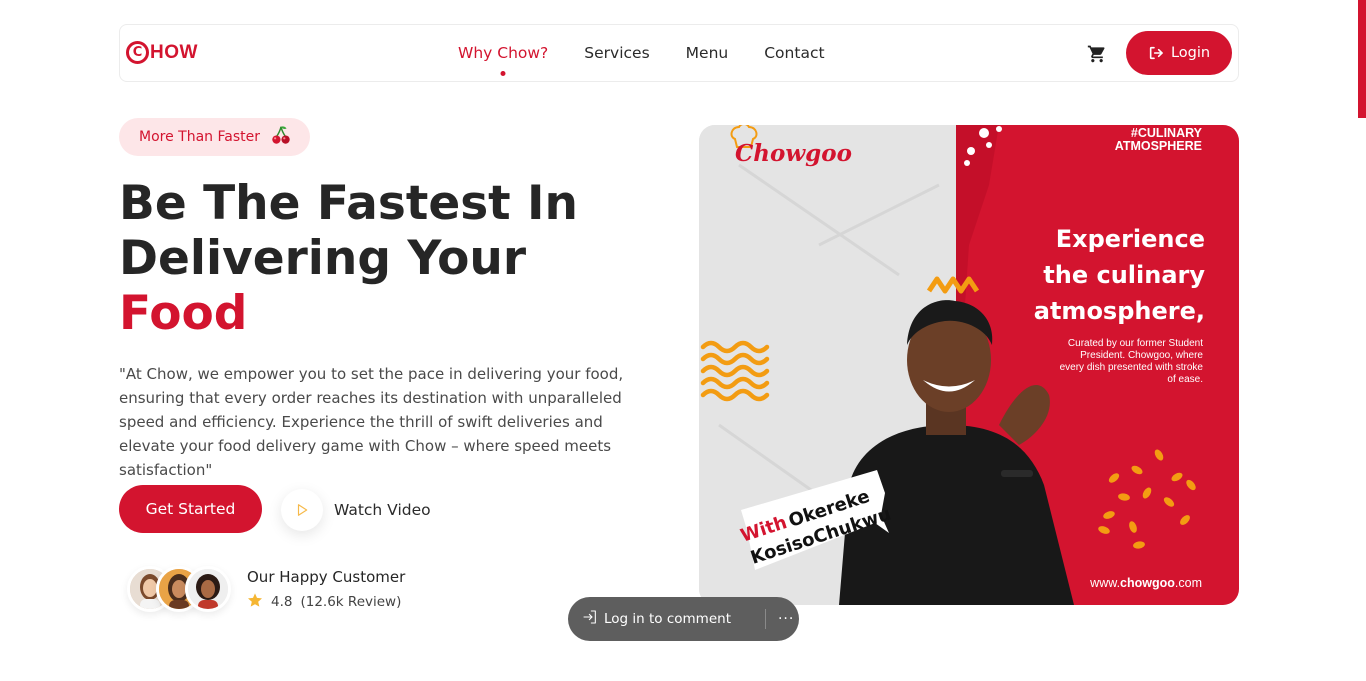  I want to click on logo-mark: C, so click(137, 52).